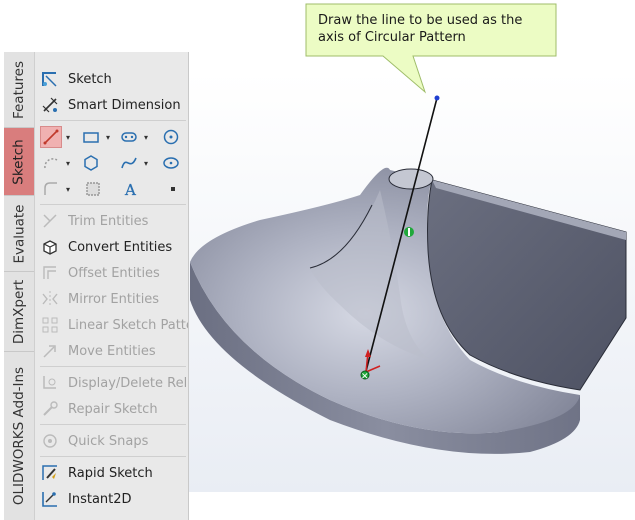 The height and width of the screenshot is (520, 635). Describe the element at coordinates (76, 79) in the screenshot. I see `sketch-button: Sketch` at that location.